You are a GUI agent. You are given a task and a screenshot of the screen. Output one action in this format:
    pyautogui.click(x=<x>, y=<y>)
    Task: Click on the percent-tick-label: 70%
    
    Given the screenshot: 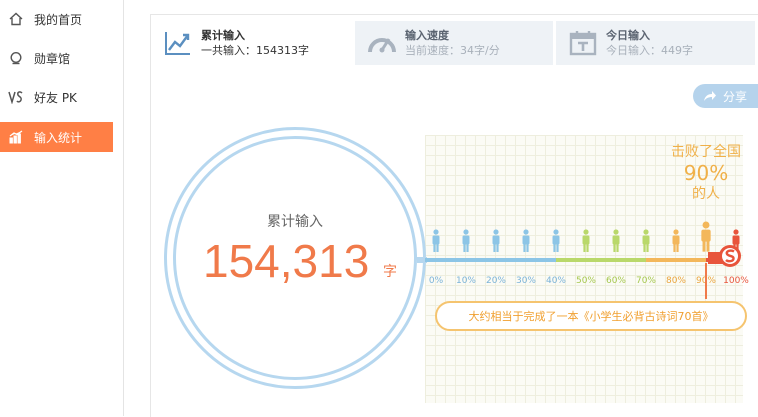 What is the action you would take?
    pyautogui.click(x=645, y=281)
    